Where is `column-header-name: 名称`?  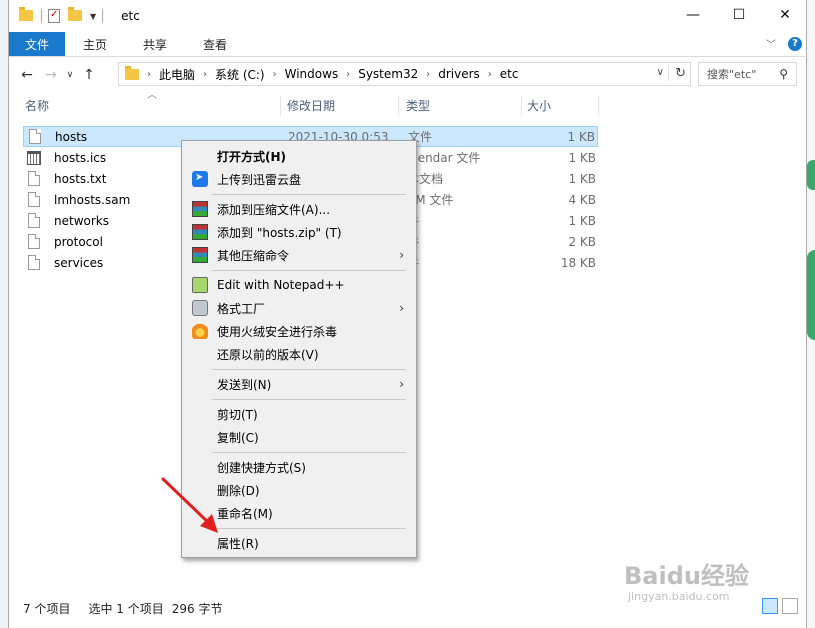
column-header-name: 名称 is located at coordinates (33, 106).